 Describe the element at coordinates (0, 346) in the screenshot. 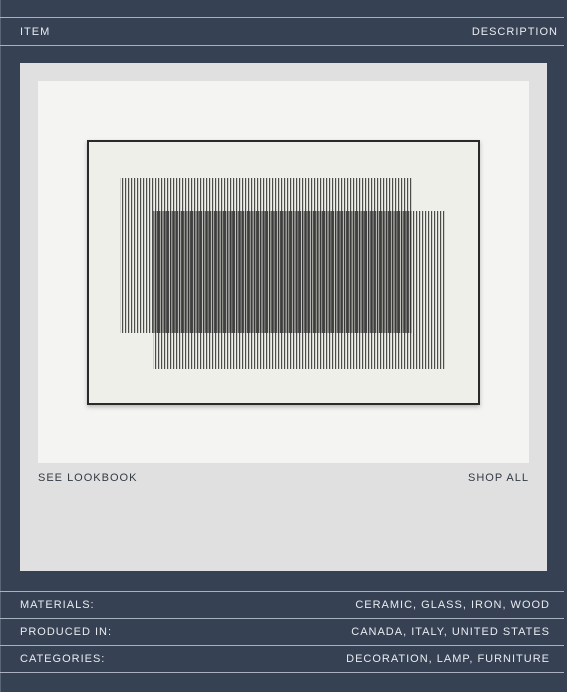

I see `frame-edge` at that location.